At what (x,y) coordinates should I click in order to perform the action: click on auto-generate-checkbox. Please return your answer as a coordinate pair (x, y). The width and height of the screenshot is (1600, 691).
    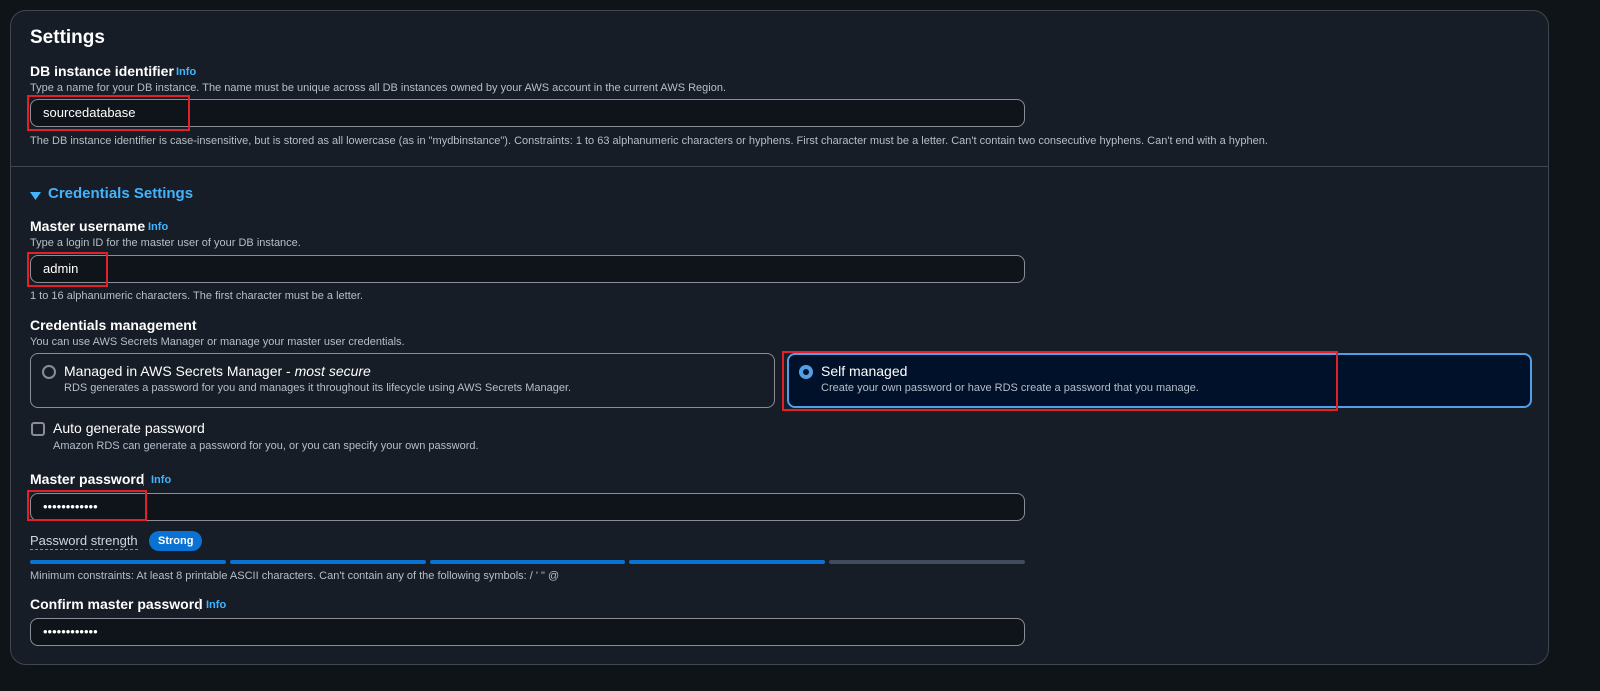
    Looking at the image, I should click on (38, 429).